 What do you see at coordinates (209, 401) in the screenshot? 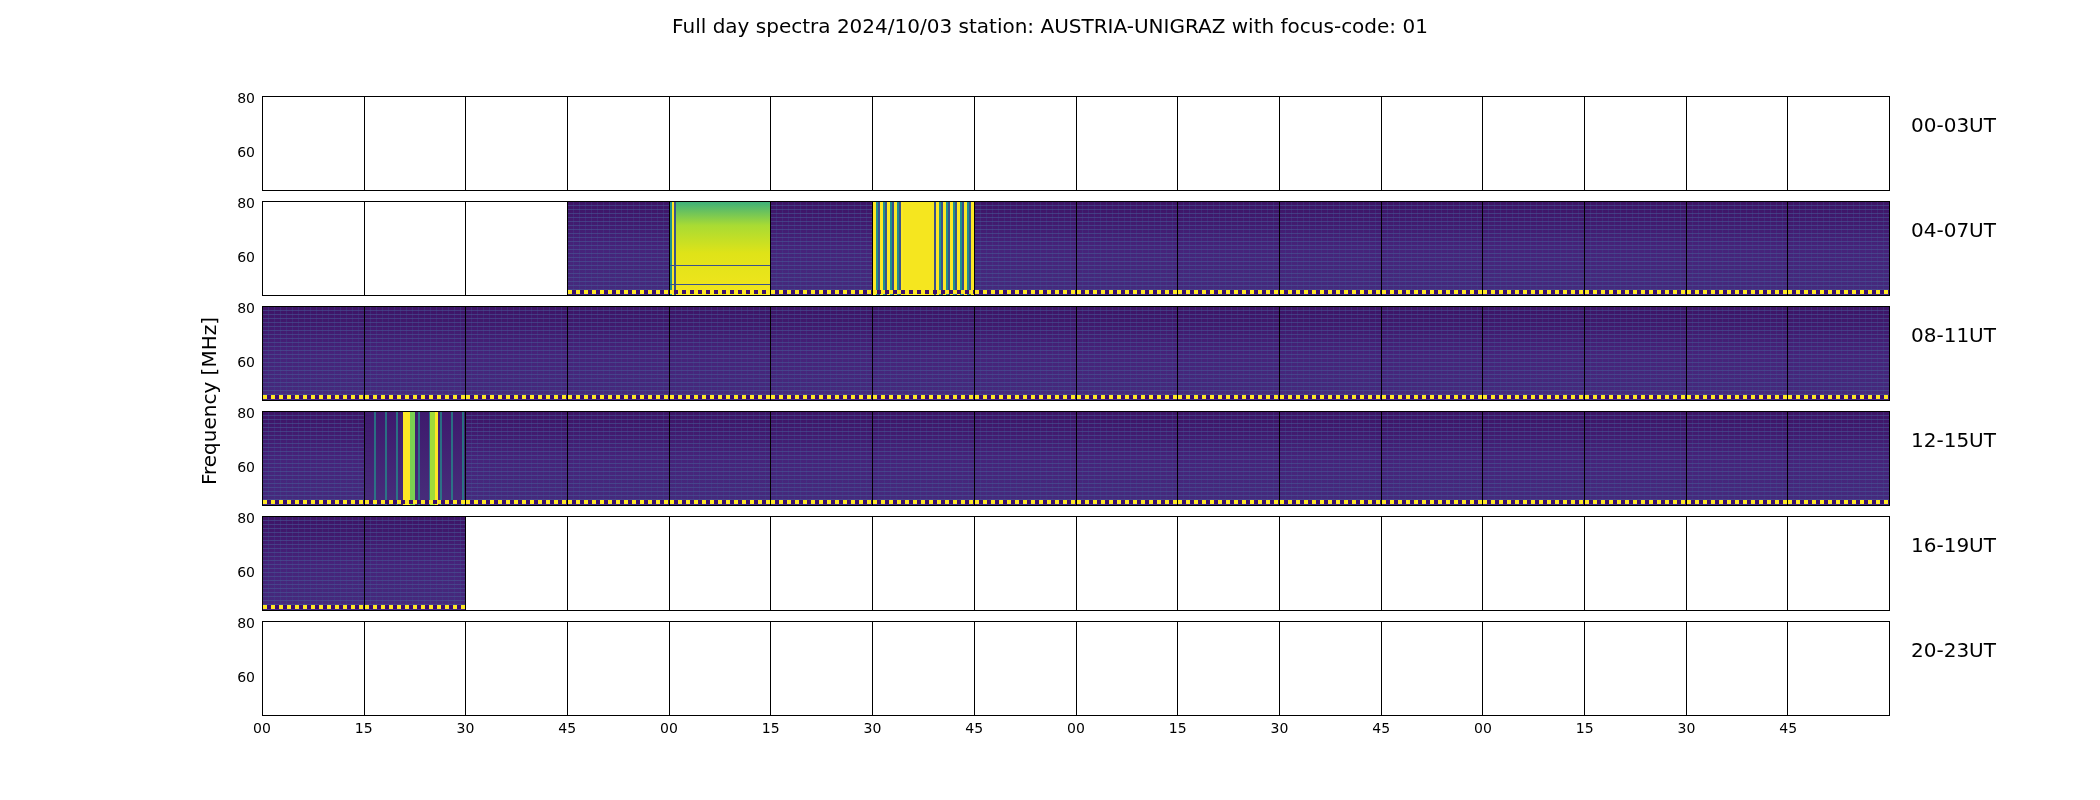
I see `axis-label: Frequency [MHz]` at bounding box center [209, 401].